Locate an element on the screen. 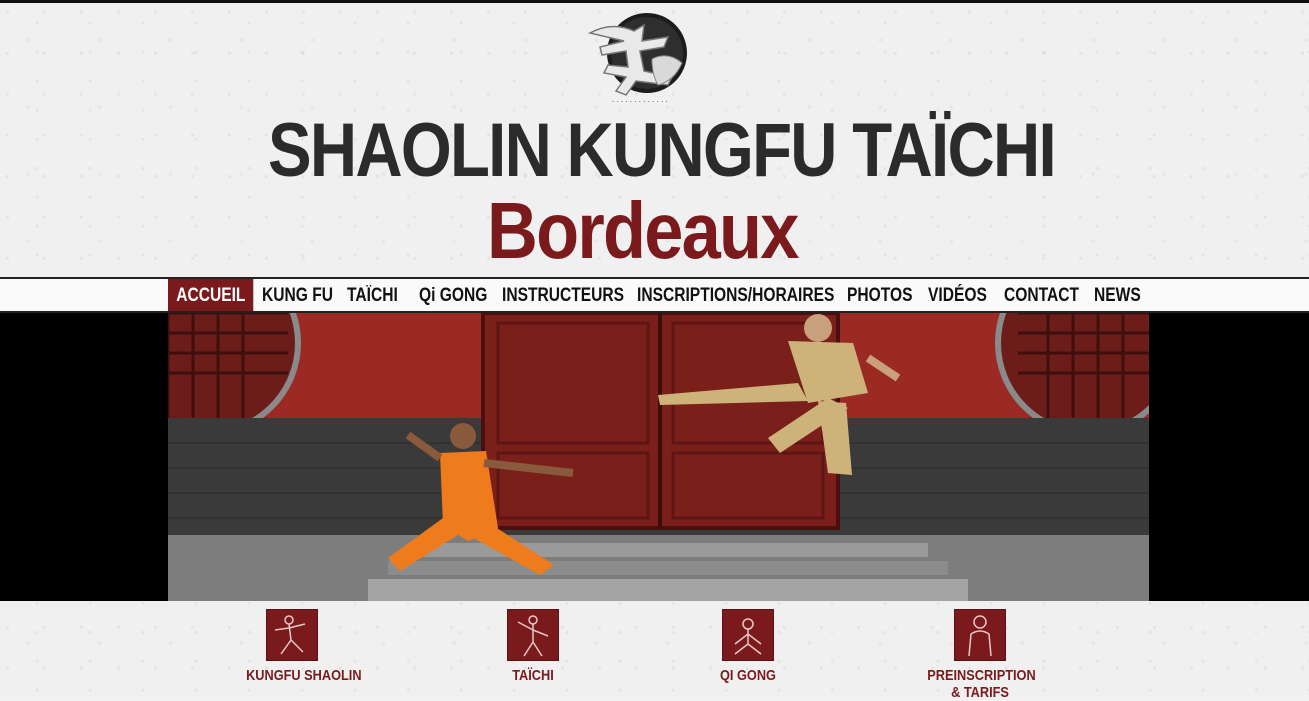 The image size is (1309, 701). nav-item-inscriptions-horaires: INSCRIPTIONS/HORAIRES is located at coordinates (735, 295).